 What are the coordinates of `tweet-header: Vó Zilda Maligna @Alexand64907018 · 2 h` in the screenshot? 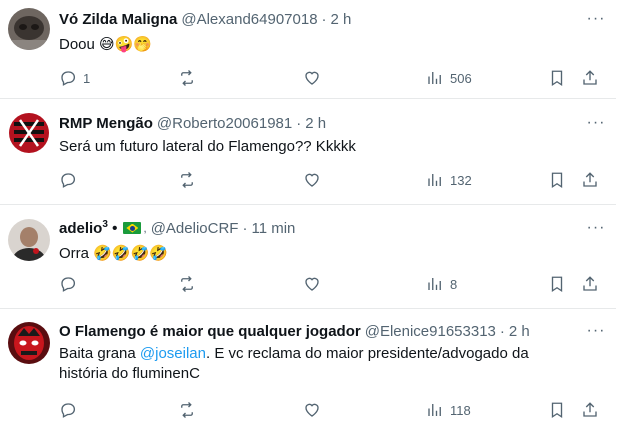 It's located at (317, 19).